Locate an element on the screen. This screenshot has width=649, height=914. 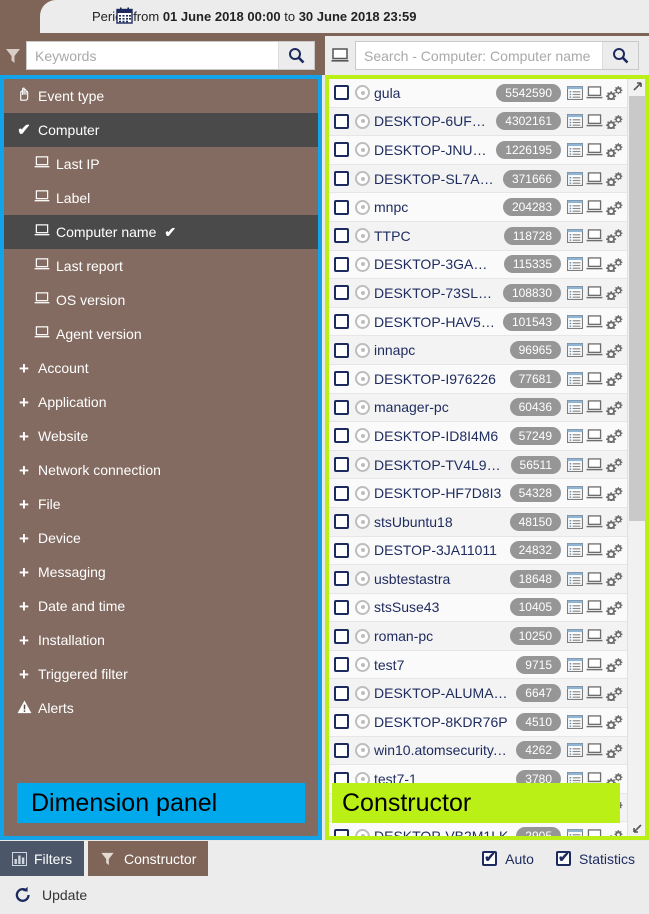
dimension-item-messaging: + Messaging is located at coordinates (161, 572).